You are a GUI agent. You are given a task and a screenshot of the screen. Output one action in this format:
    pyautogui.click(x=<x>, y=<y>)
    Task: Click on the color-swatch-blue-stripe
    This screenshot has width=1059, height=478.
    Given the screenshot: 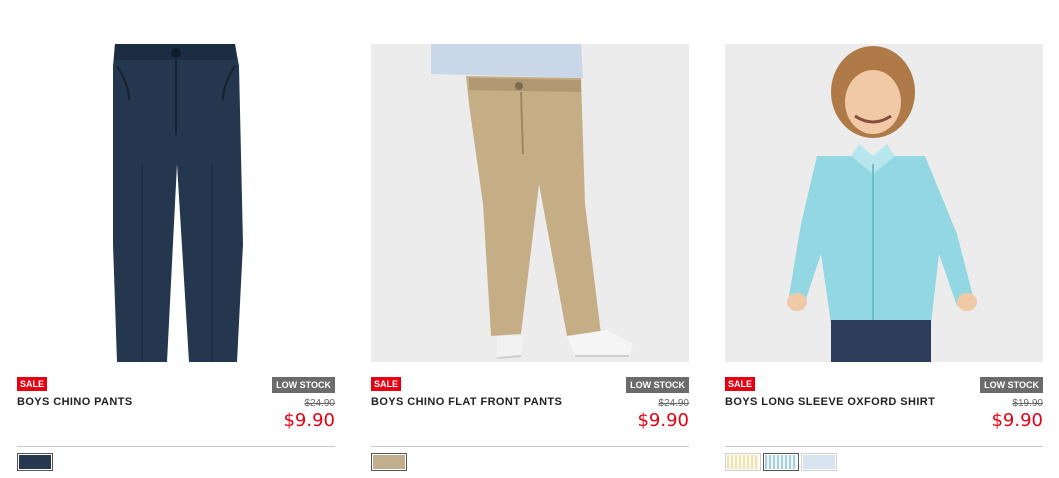 What is the action you would take?
    pyautogui.click(x=781, y=462)
    